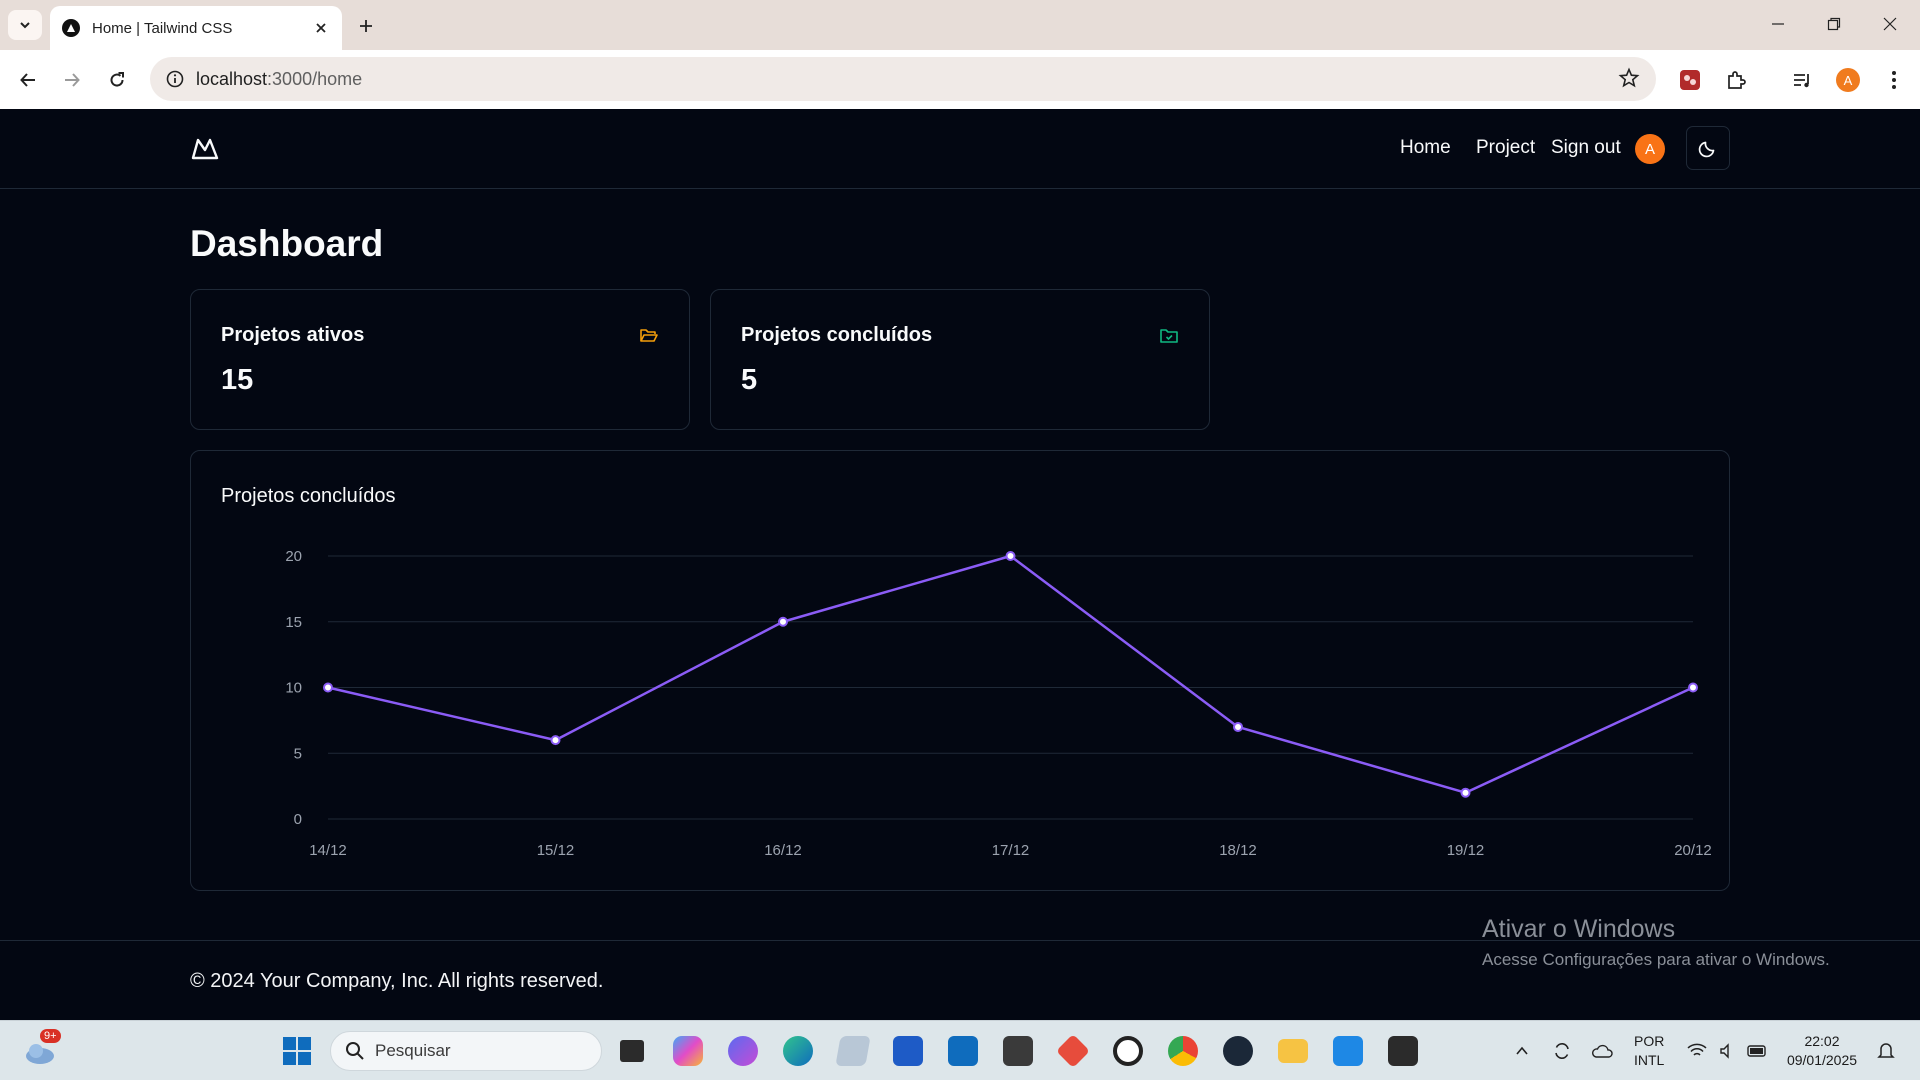 The image size is (1920, 1080). I want to click on chevron-down-icon, so click(25, 25).